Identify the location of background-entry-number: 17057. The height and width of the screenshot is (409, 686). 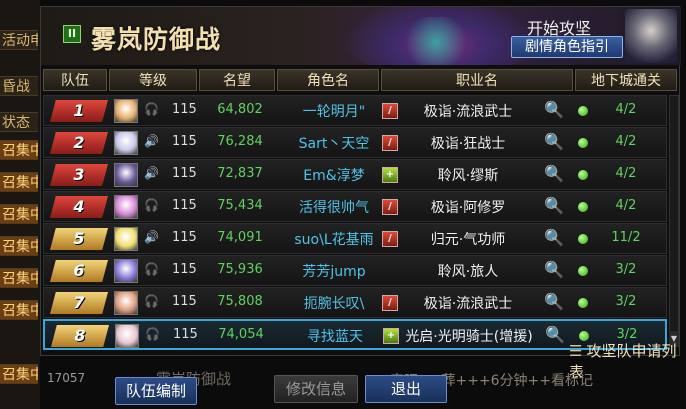
(66, 378).